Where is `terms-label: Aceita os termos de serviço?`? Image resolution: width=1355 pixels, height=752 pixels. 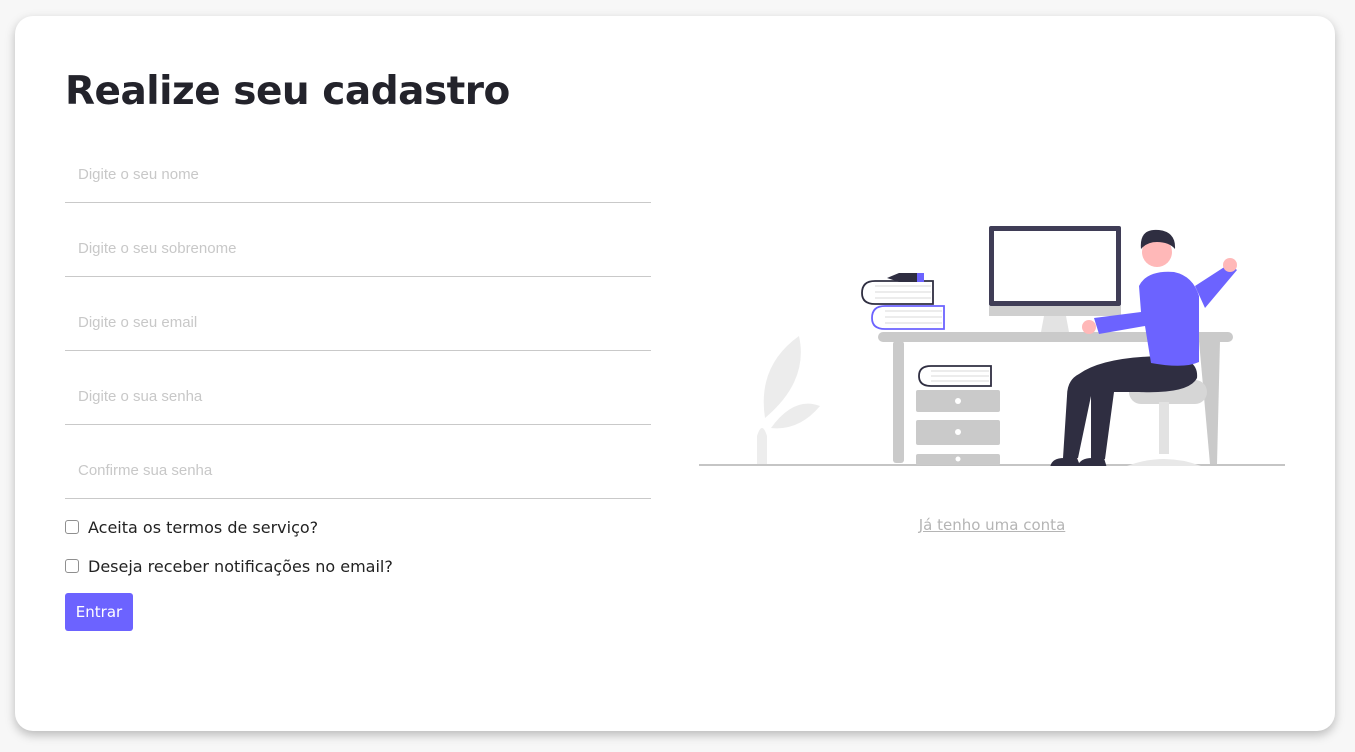
terms-label: Aceita os termos de serviço? is located at coordinates (203, 527).